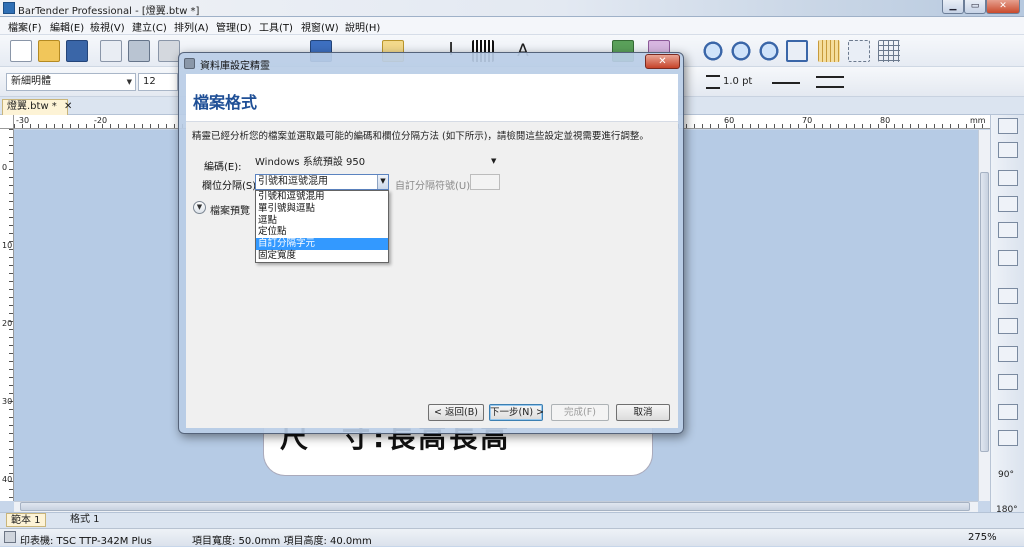 The height and width of the screenshot is (547, 1024). Describe the element at coordinates (111, 51) in the screenshot. I see `page-setup-icon` at that location.